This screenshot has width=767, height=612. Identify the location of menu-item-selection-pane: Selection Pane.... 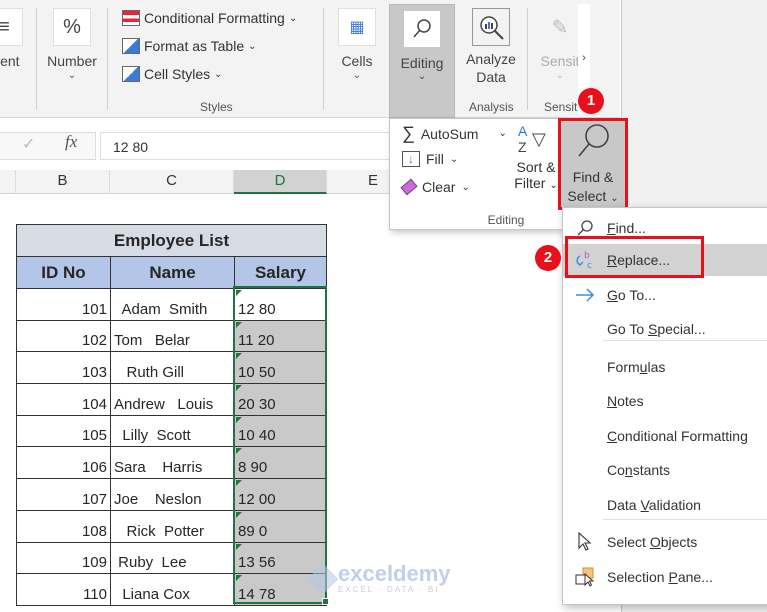
(665, 577).